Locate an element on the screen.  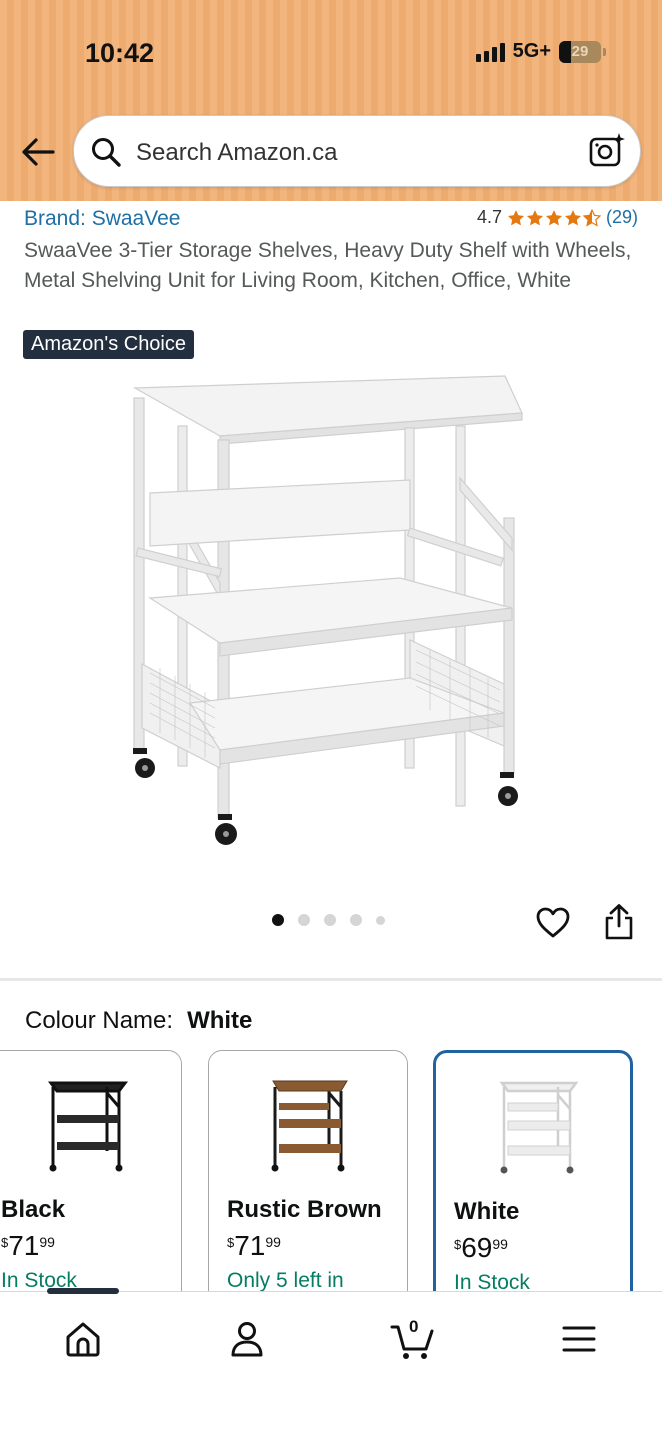
signal-icon is located at coordinates (490, 52).